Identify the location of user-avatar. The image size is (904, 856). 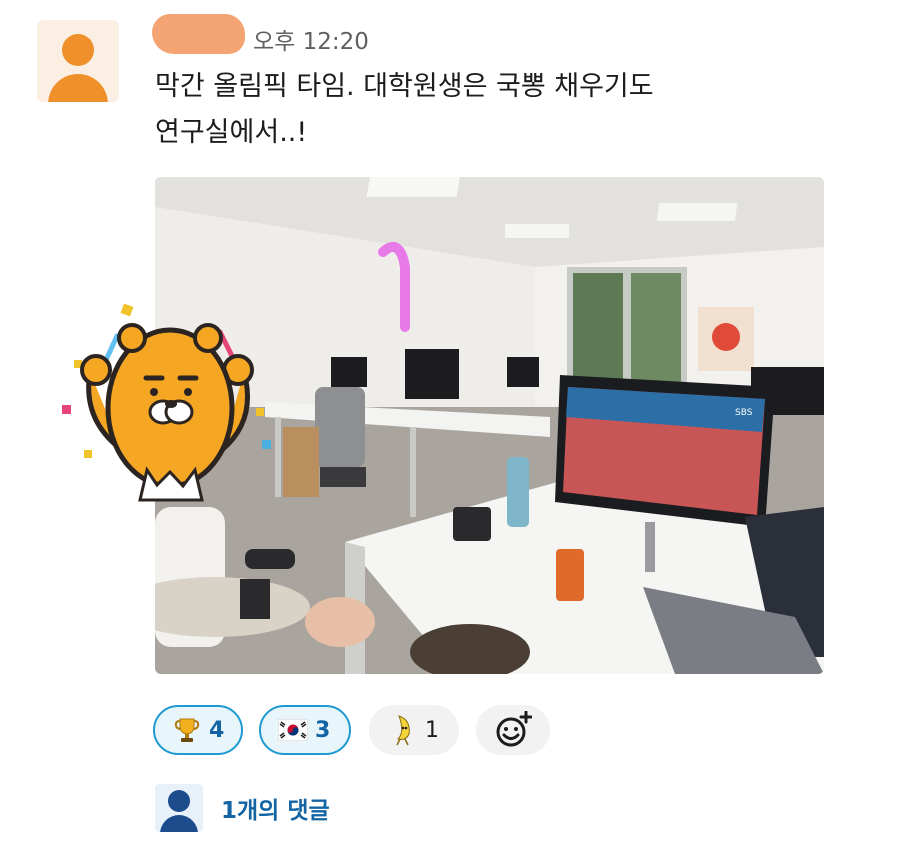
(78, 61).